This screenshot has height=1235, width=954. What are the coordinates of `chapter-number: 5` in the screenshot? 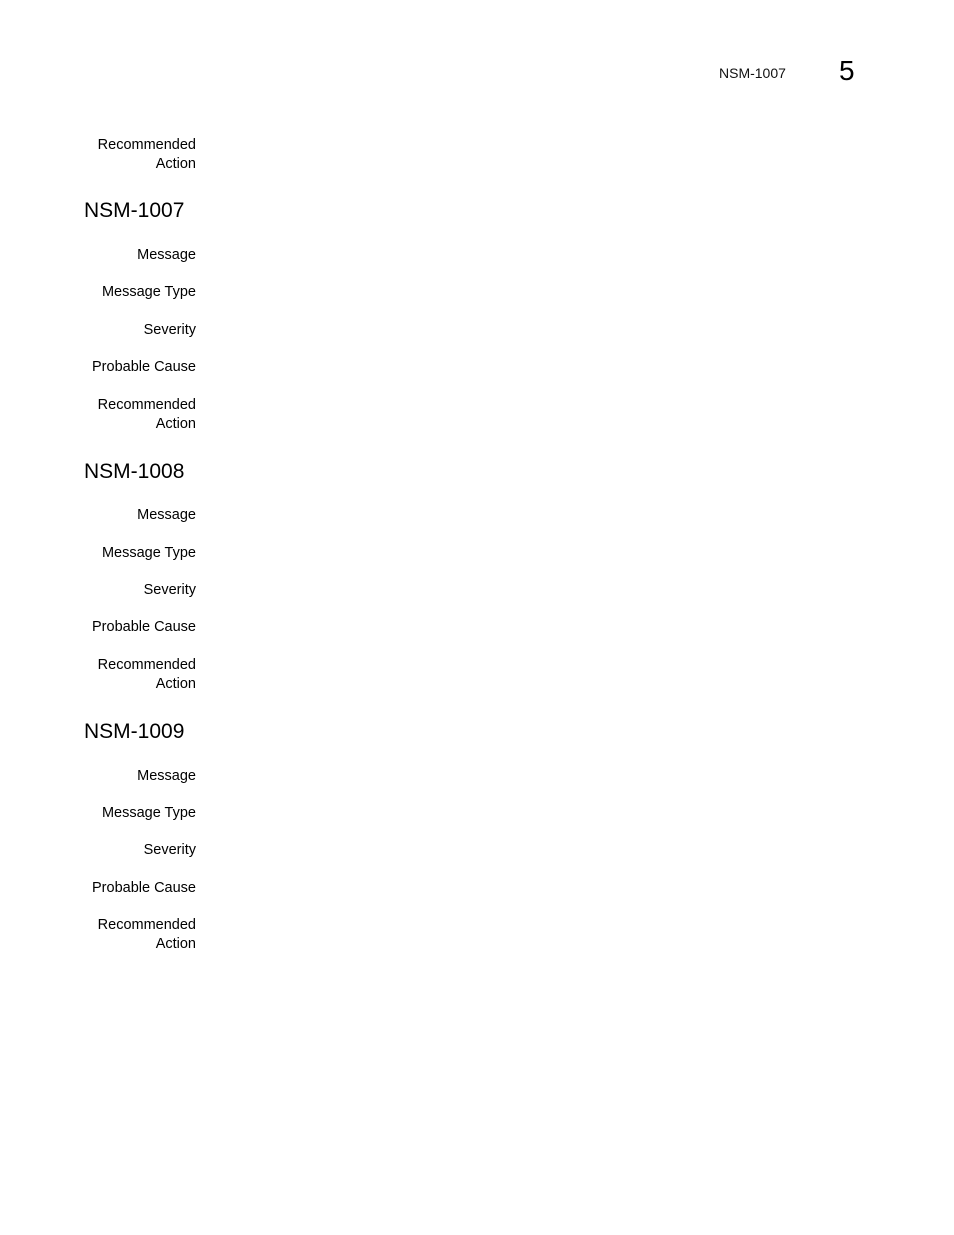 It's located at (847, 70).